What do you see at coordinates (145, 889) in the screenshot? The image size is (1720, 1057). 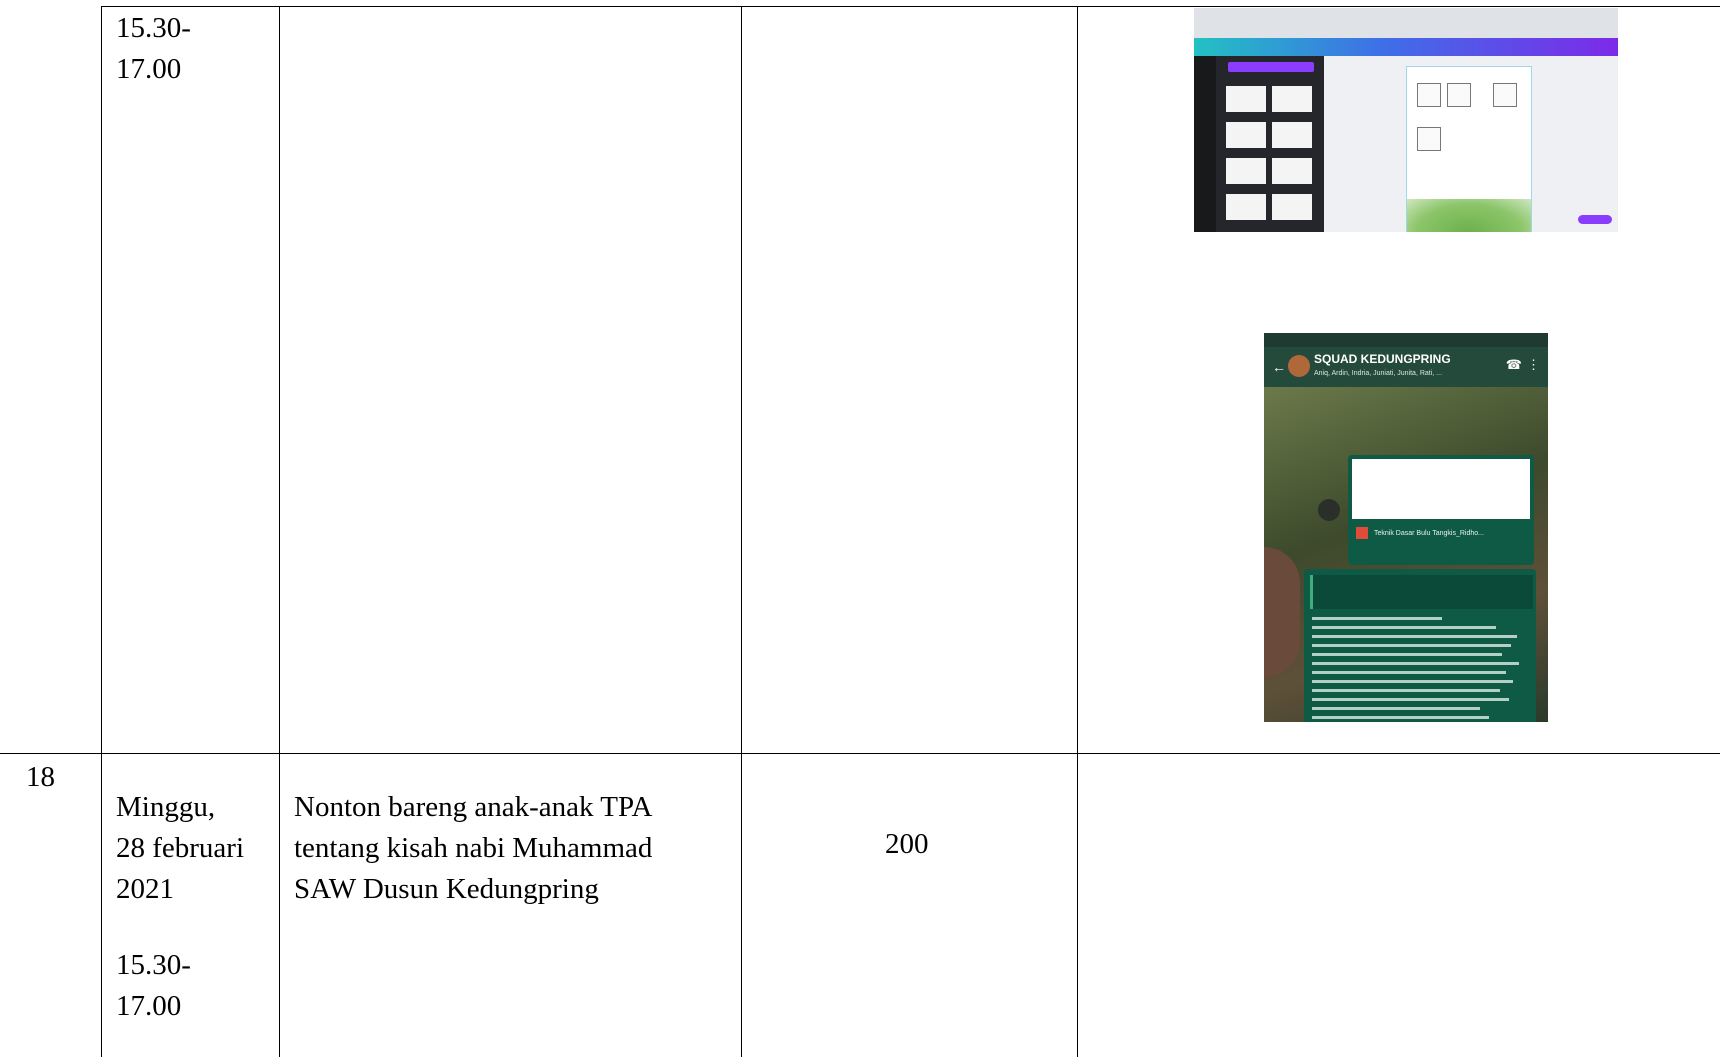 I see `row2-date-year: 2021` at bounding box center [145, 889].